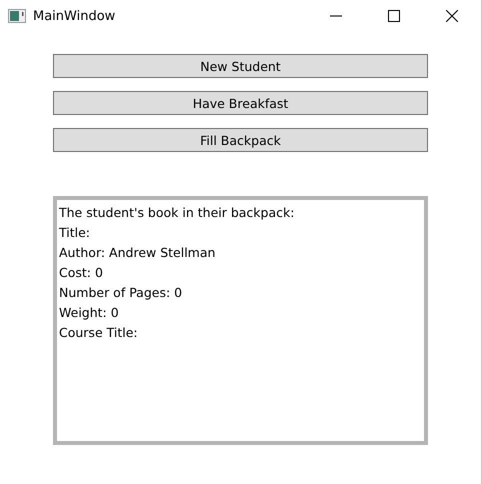 The height and width of the screenshot is (484, 482). I want to click on output-line: The student's book in their backpack:, so click(177, 213).